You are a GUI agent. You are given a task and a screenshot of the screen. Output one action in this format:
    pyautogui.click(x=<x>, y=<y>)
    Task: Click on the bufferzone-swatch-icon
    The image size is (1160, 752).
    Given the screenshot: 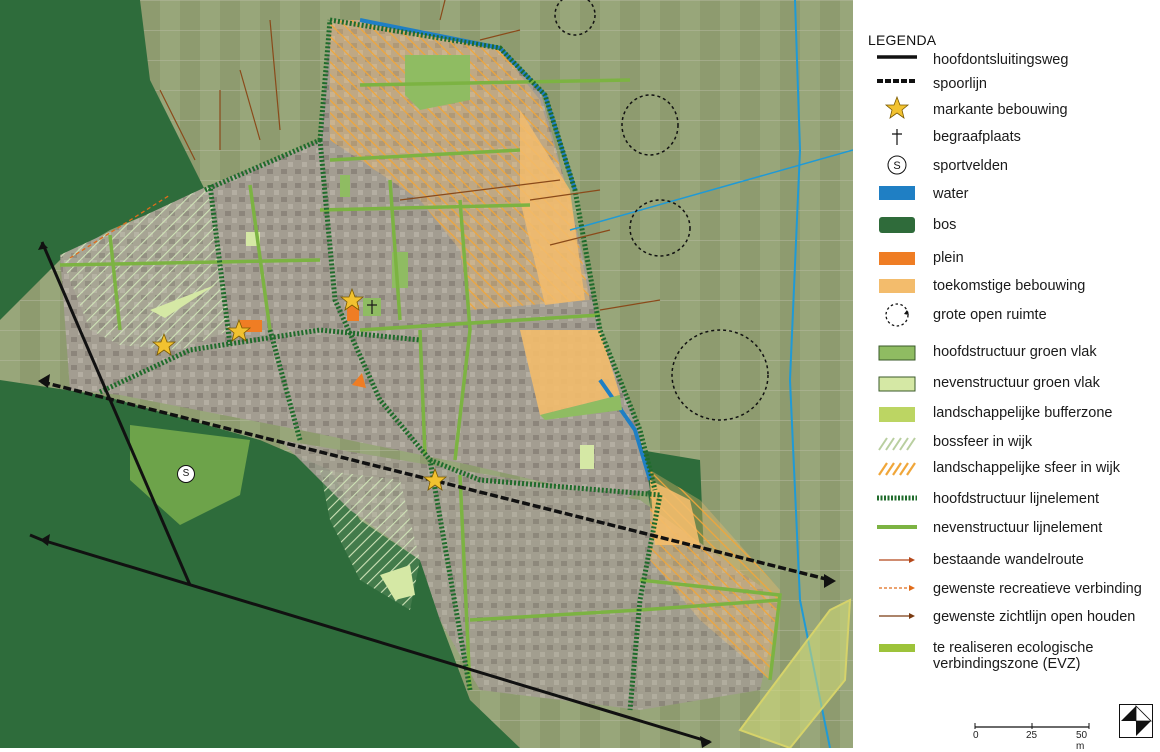 What is the action you would take?
    pyautogui.click(x=897, y=414)
    